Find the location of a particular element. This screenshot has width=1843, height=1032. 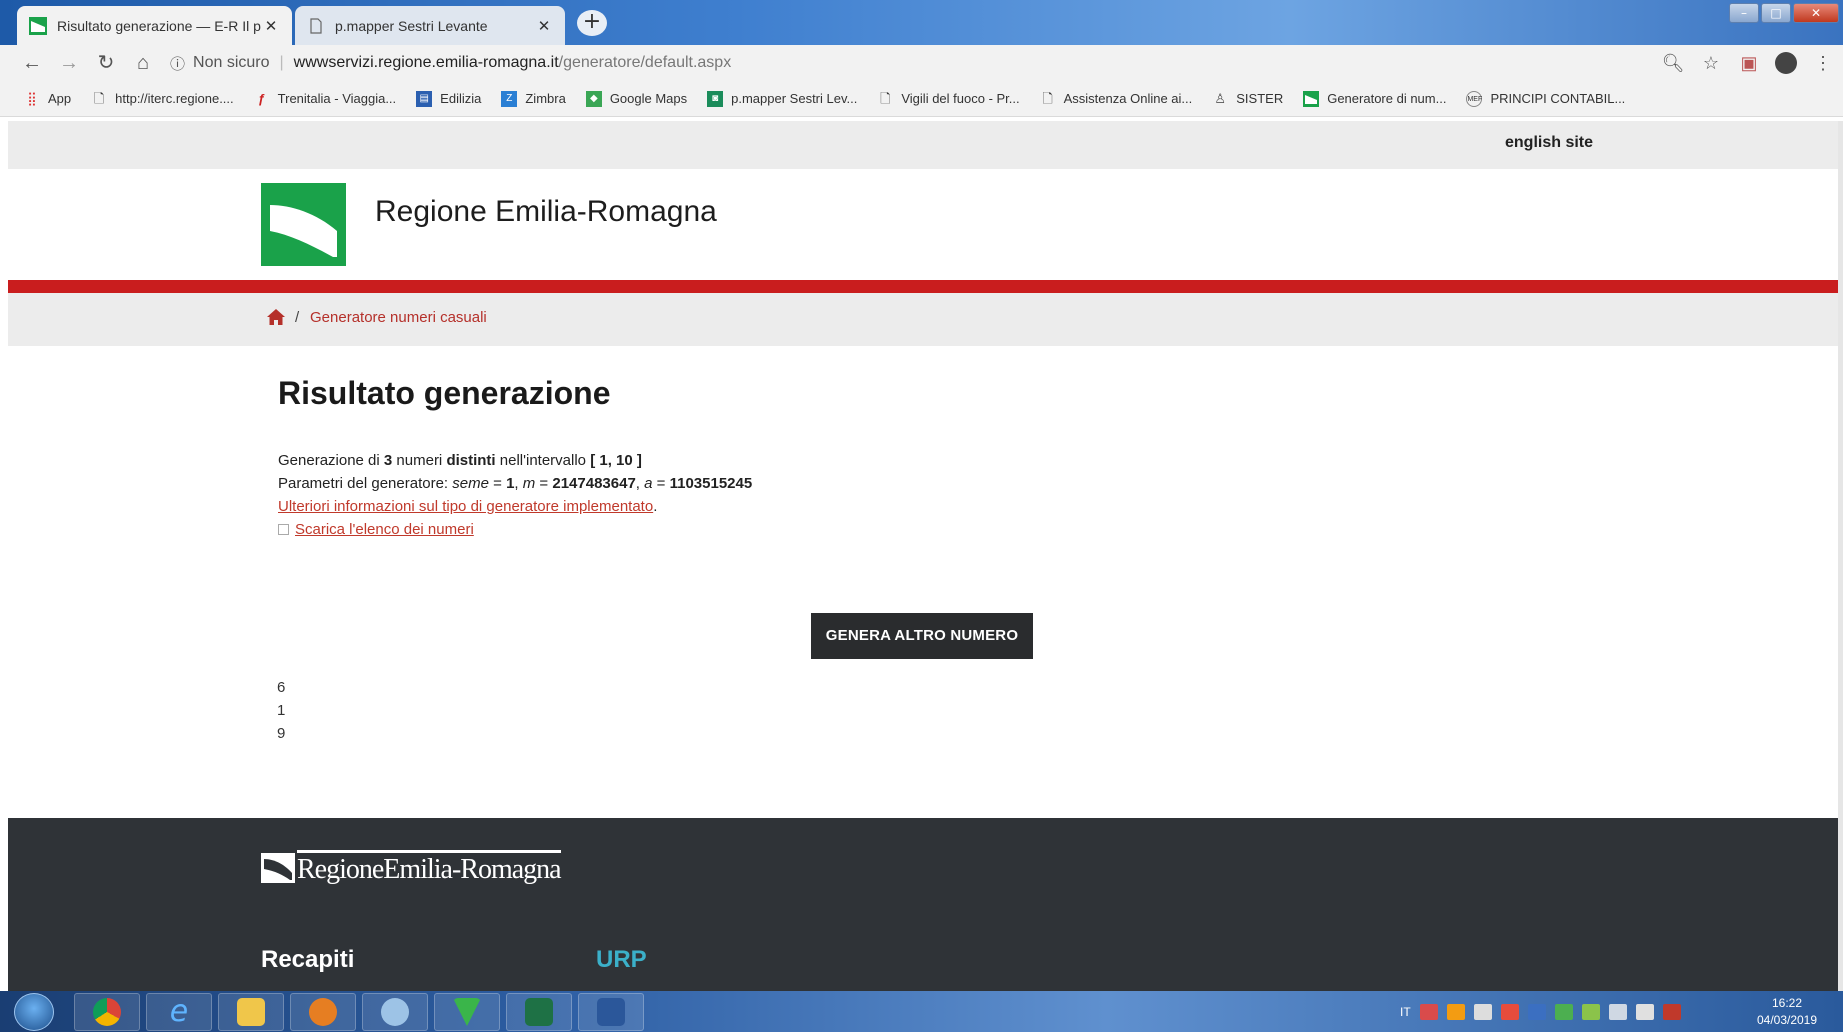

taskbar-ie: e is located at coordinates (179, 1012).